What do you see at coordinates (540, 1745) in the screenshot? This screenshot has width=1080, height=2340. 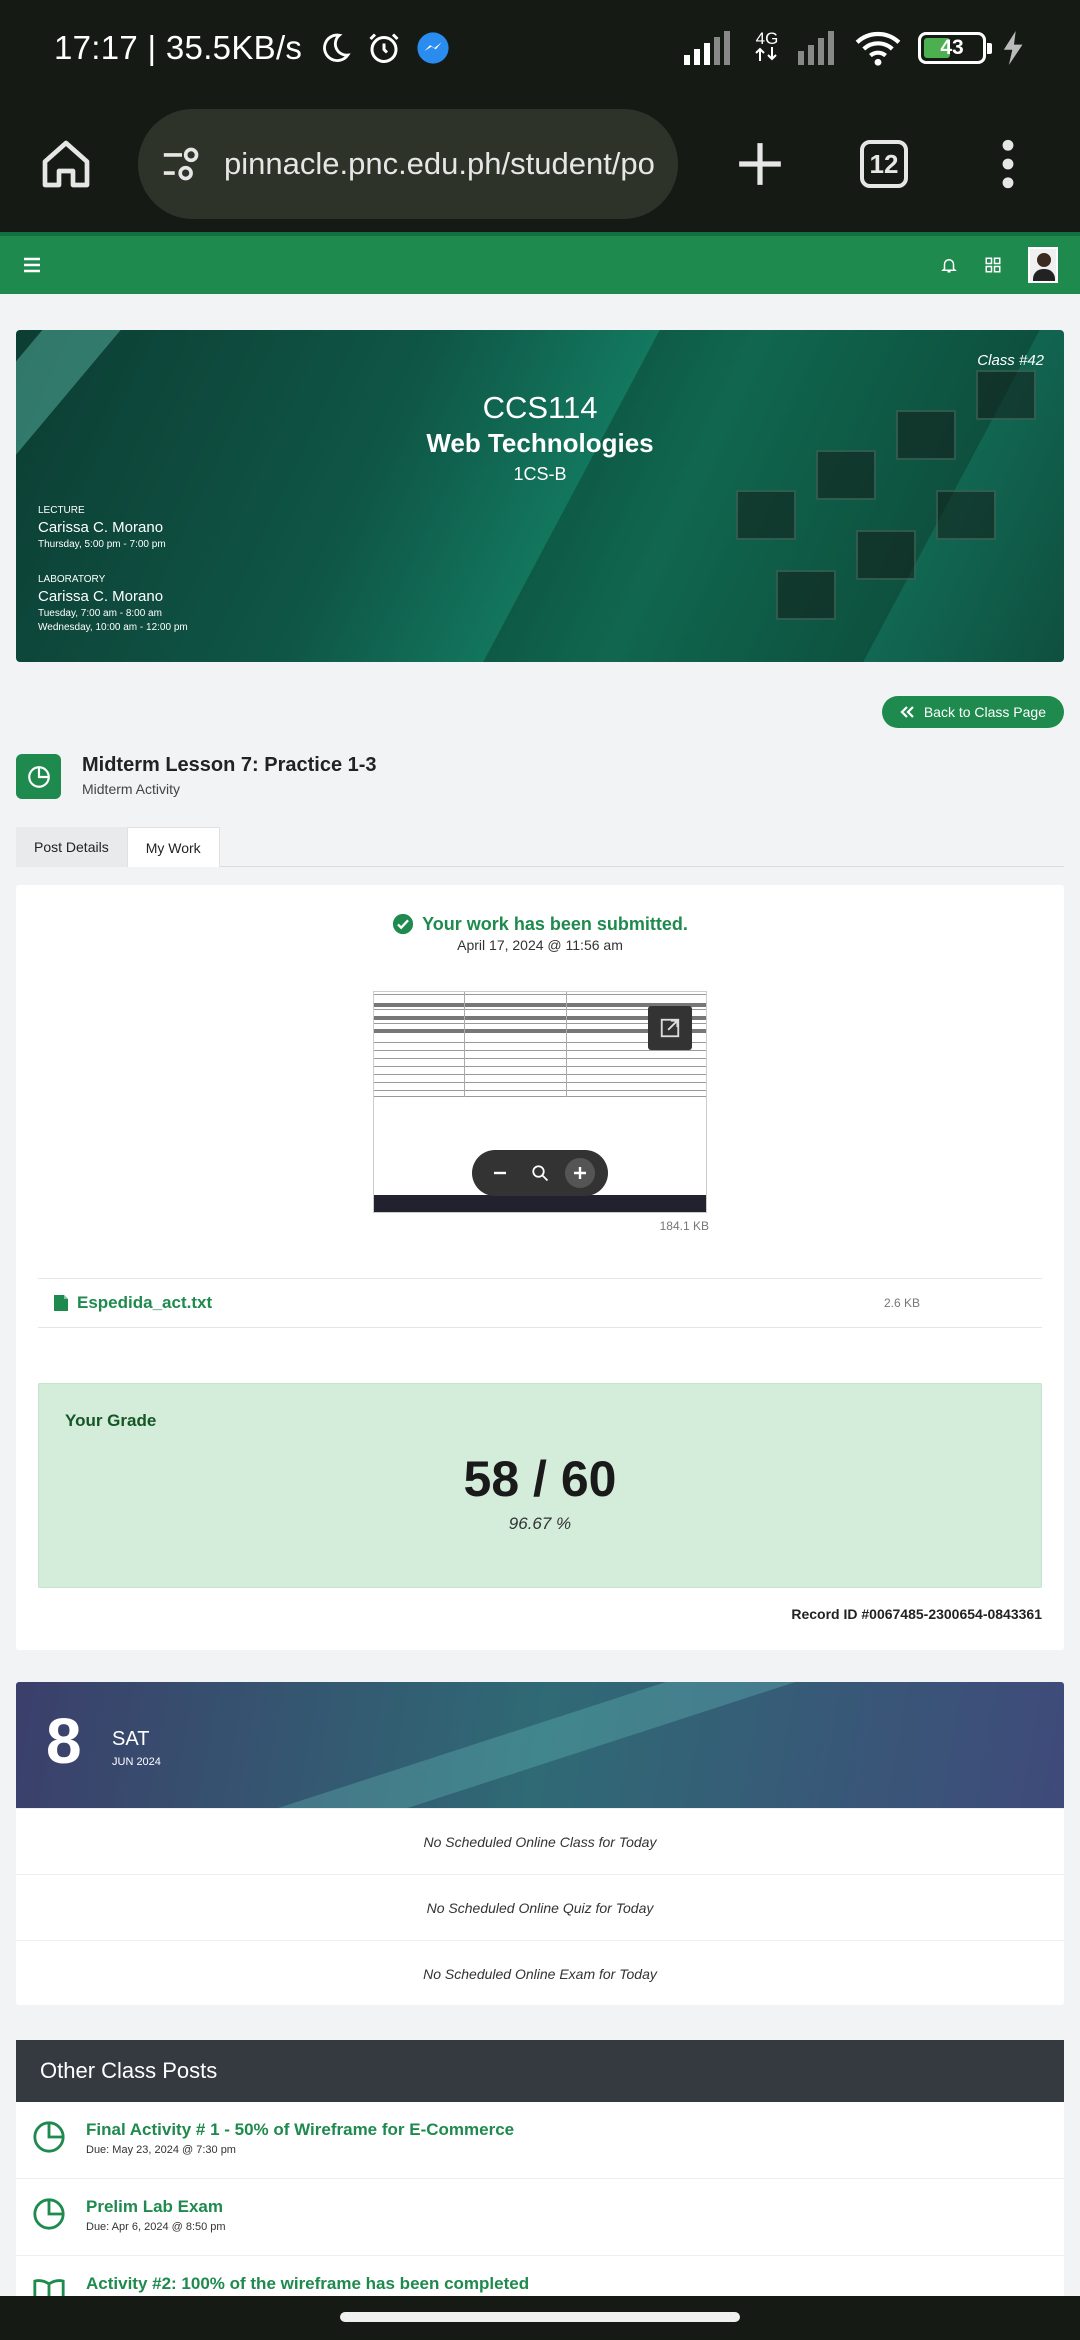 I see `date-header: 8 SAT JUN 2024` at bounding box center [540, 1745].